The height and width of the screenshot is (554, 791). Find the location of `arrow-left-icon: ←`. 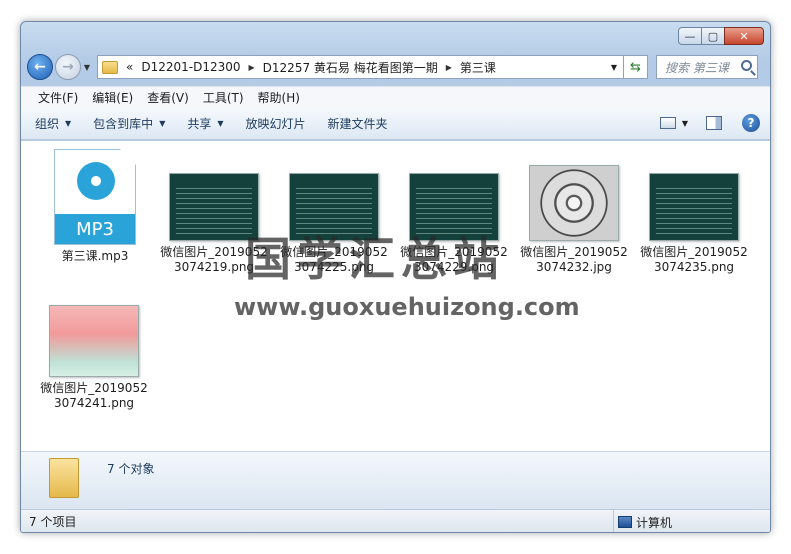

arrow-left-icon: ← is located at coordinates (40, 67).